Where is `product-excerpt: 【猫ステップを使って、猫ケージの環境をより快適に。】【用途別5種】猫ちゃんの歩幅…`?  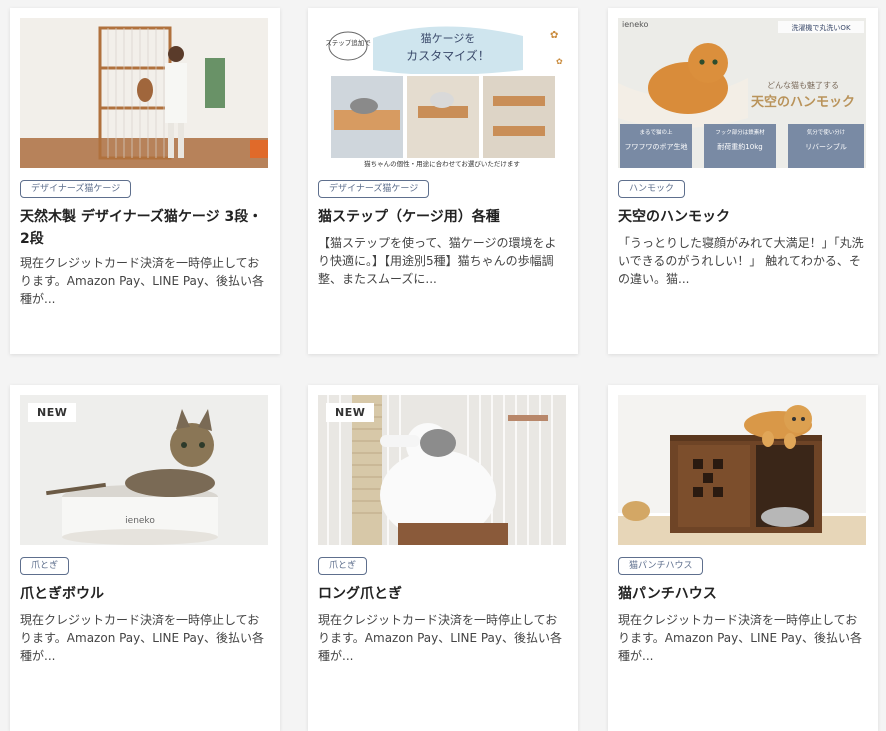
product-excerpt: 【猫ステップを使って、猫ケージの環境をより快適に。】【用途別5種】猫ちゃんの歩幅… is located at coordinates (437, 261).